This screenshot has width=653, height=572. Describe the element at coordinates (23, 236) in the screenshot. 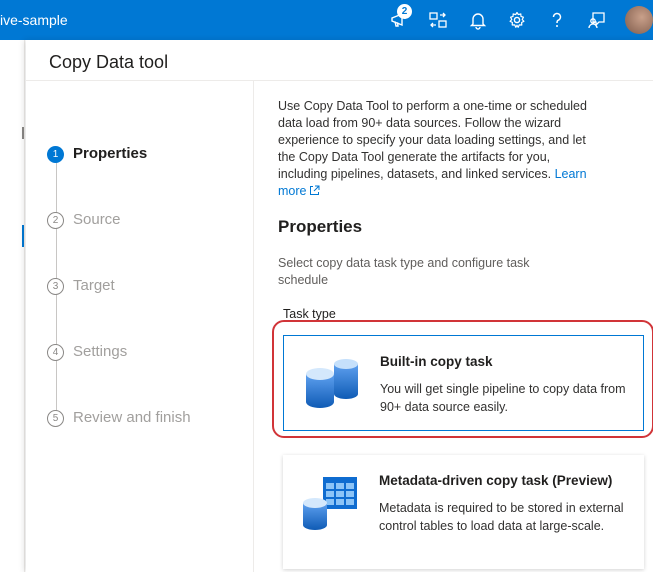

I see `nav-active-marker` at that location.